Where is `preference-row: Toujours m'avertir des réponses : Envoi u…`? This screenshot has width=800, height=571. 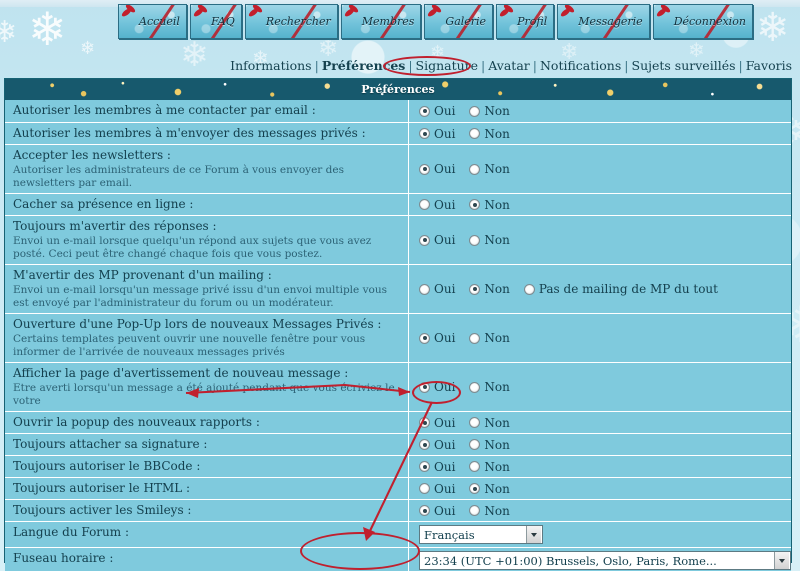
preference-row: Toujours m'avertir des réponses : Envoi u… is located at coordinates (398, 239).